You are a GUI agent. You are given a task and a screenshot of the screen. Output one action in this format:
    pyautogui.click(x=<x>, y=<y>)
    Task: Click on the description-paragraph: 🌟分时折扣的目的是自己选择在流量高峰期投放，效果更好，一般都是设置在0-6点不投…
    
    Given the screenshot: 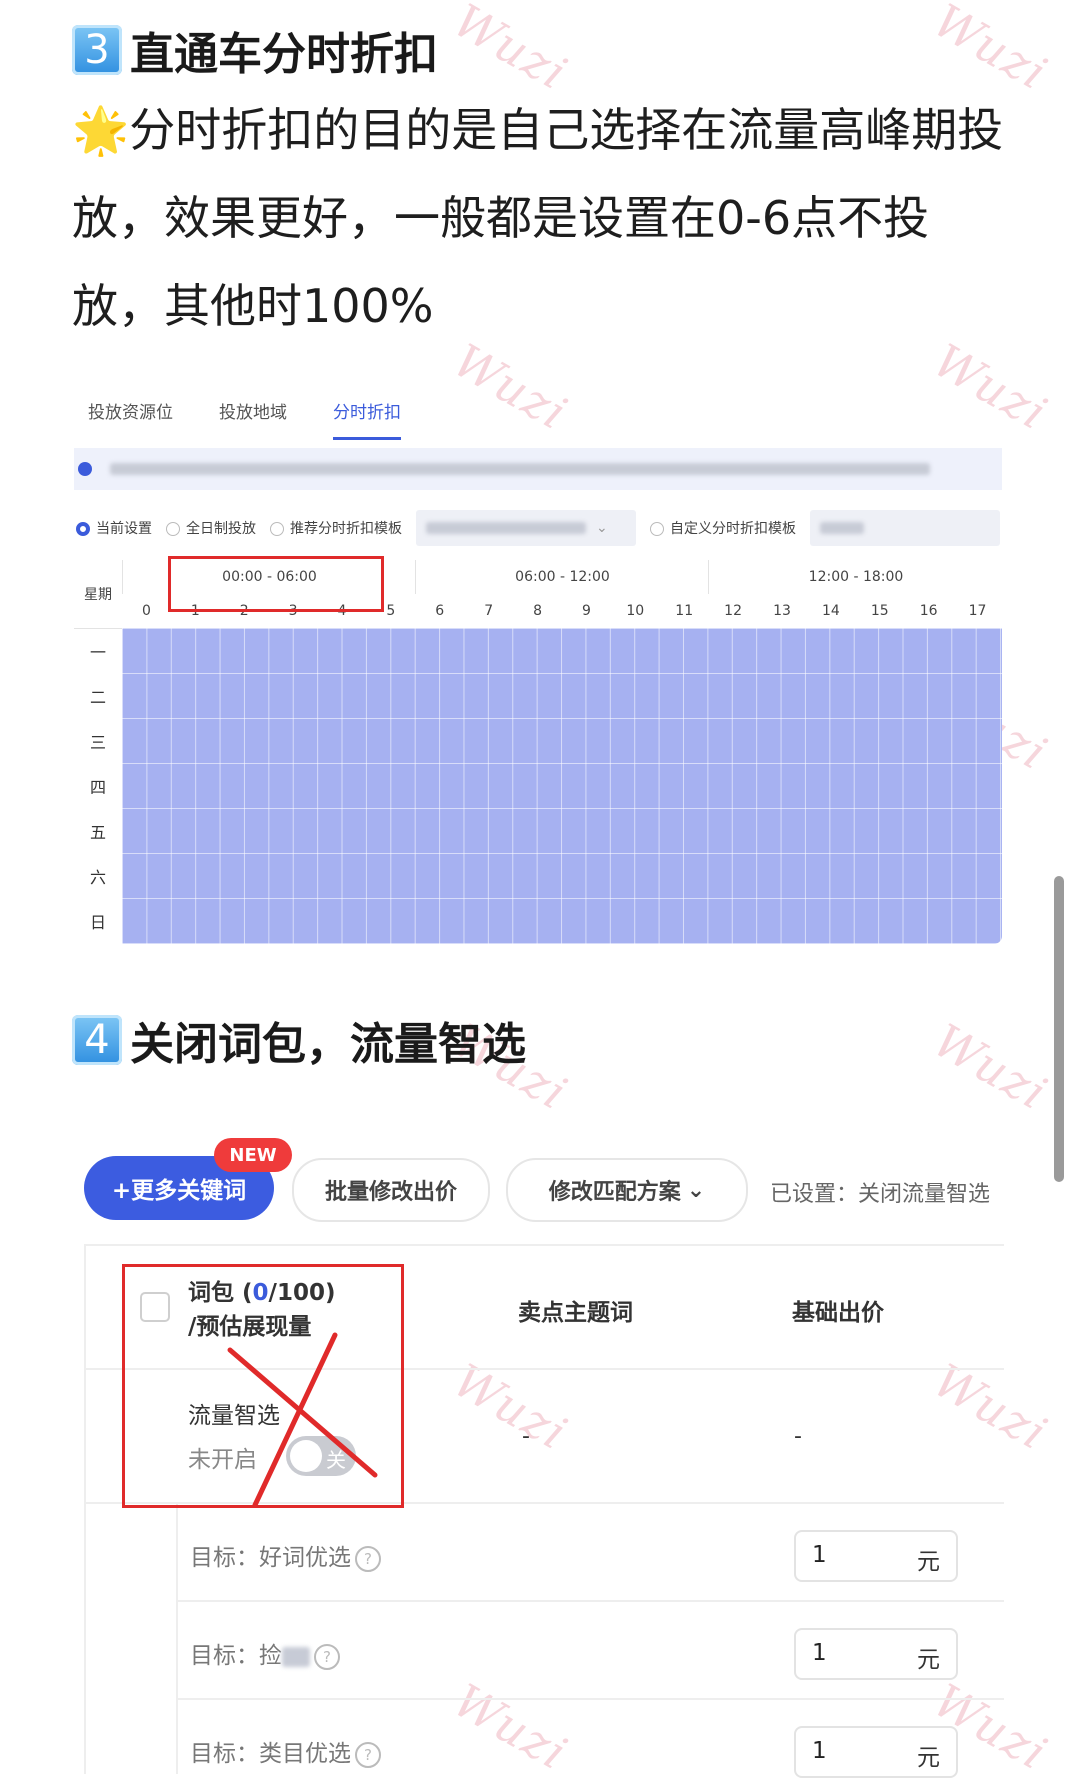 What is the action you would take?
    pyautogui.click(x=542, y=218)
    